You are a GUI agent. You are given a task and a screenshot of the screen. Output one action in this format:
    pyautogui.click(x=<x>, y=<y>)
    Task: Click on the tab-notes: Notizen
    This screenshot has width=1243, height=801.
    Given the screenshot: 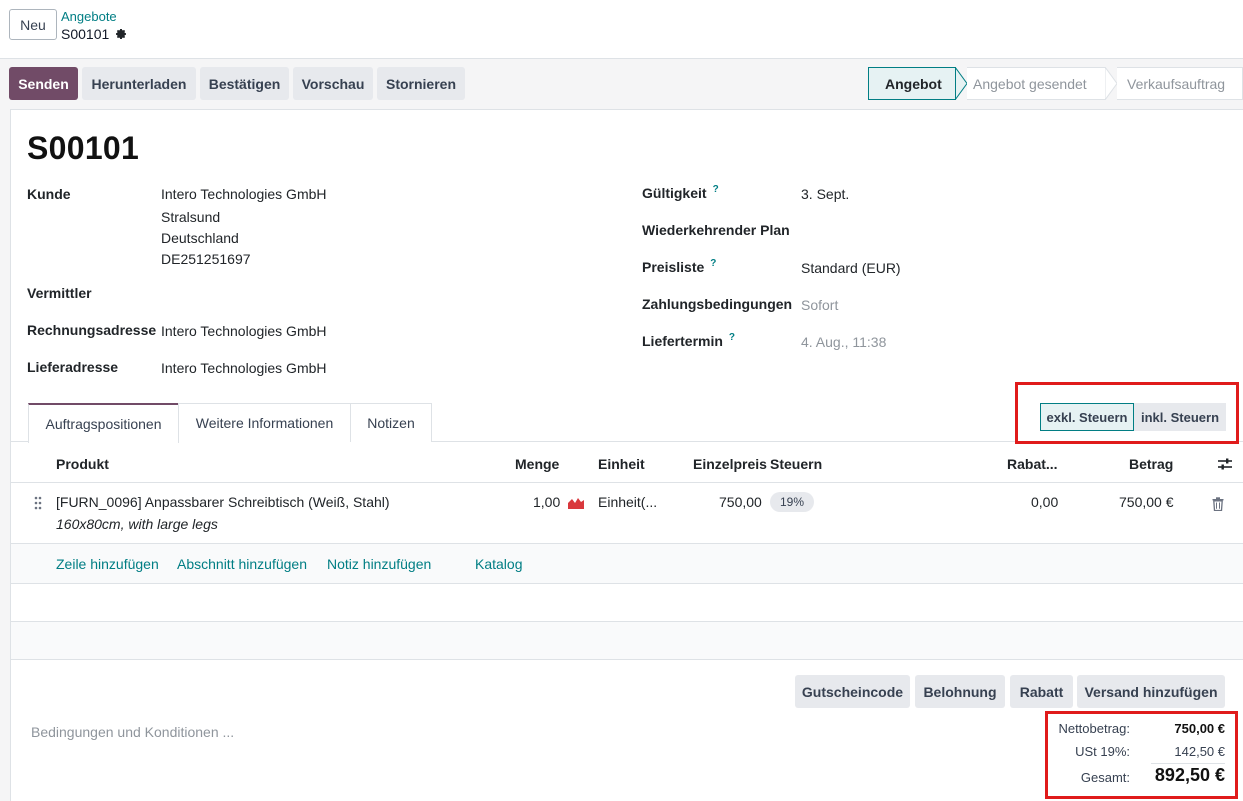 What is the action you would take?
    pyautogui.click(x=391, y=422)
    